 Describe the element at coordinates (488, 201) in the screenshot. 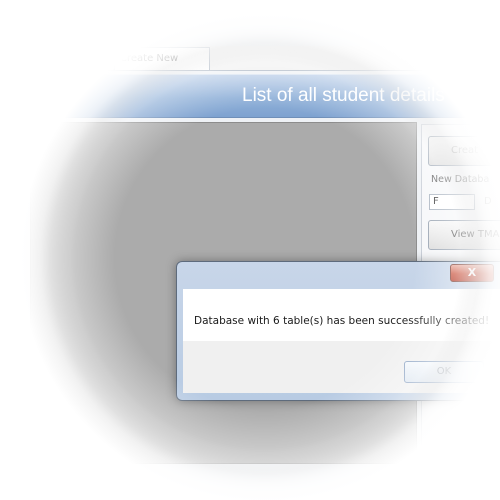

I see `drive-suffix-label: D` at that location.